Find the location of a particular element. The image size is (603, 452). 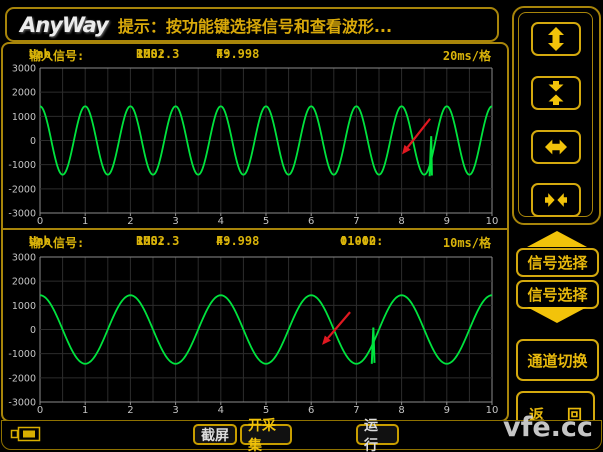

signal-select-up-label: 信号选择 is located at coordinates (557, 263).